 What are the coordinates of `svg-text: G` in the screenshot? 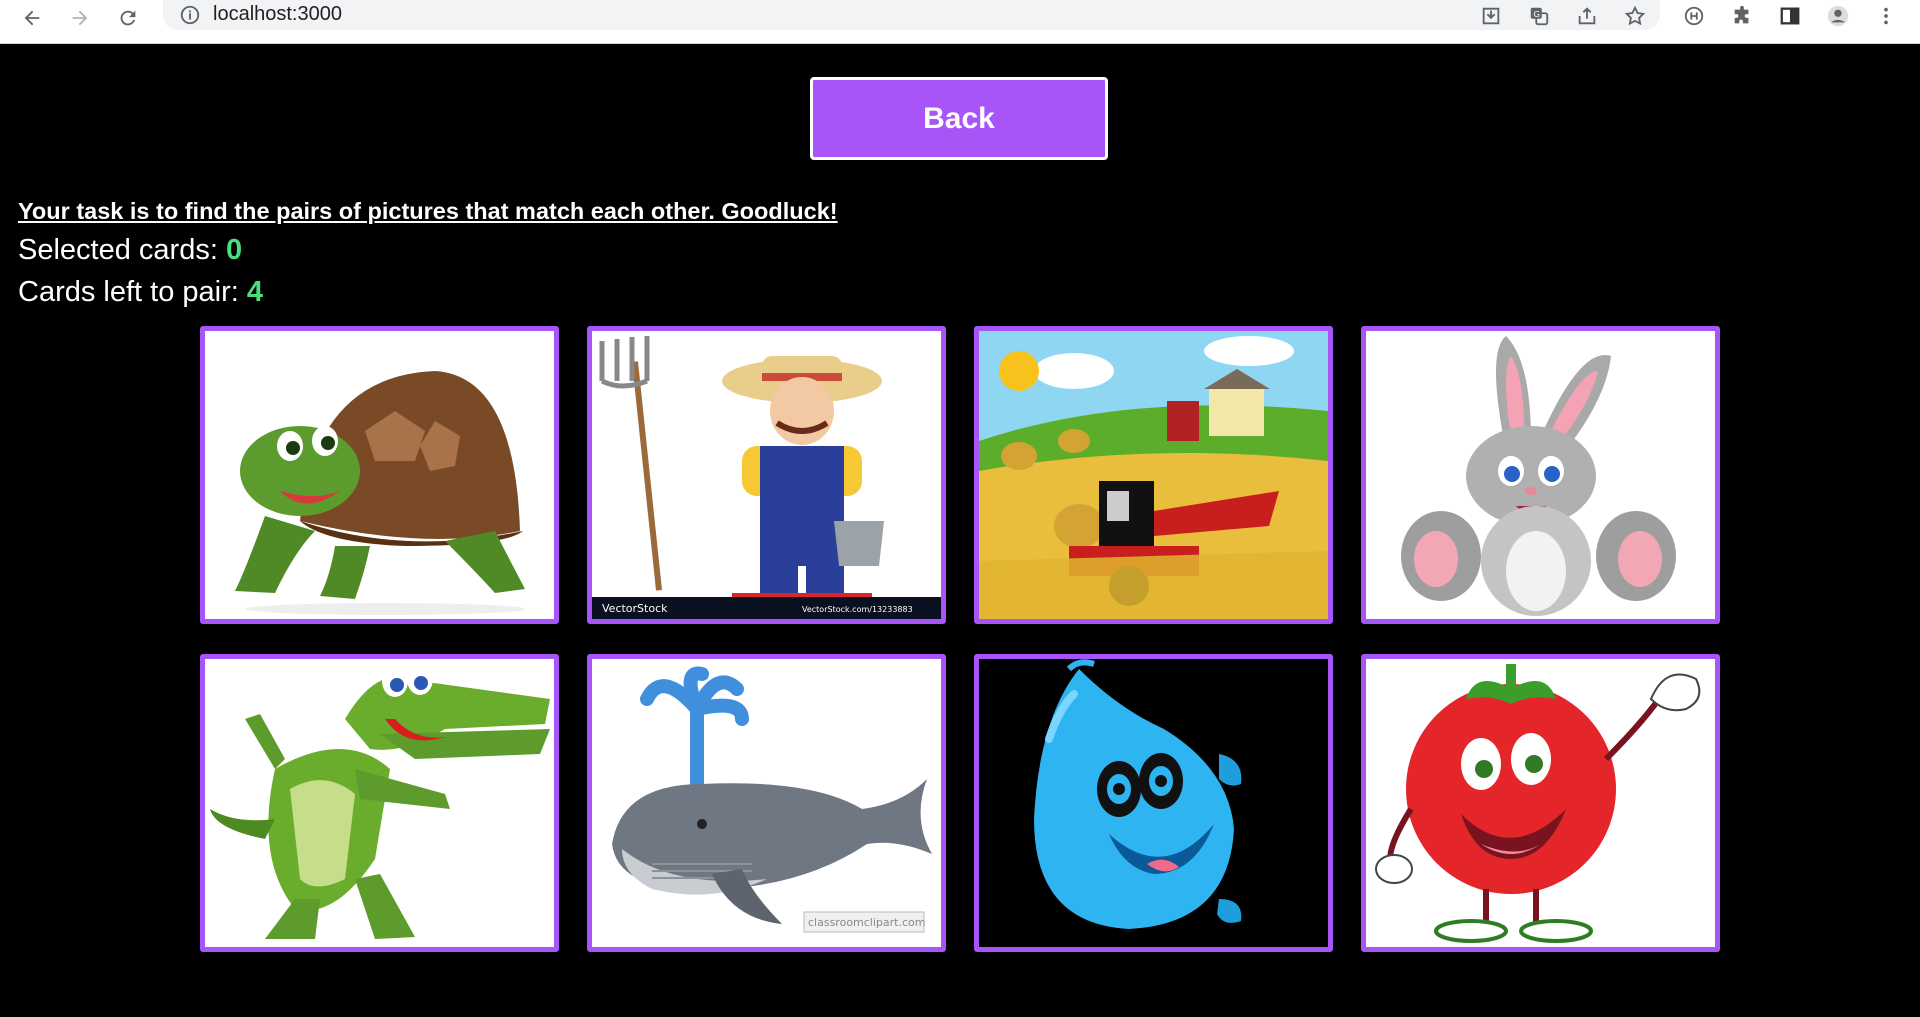 It's located at (1537, 14).